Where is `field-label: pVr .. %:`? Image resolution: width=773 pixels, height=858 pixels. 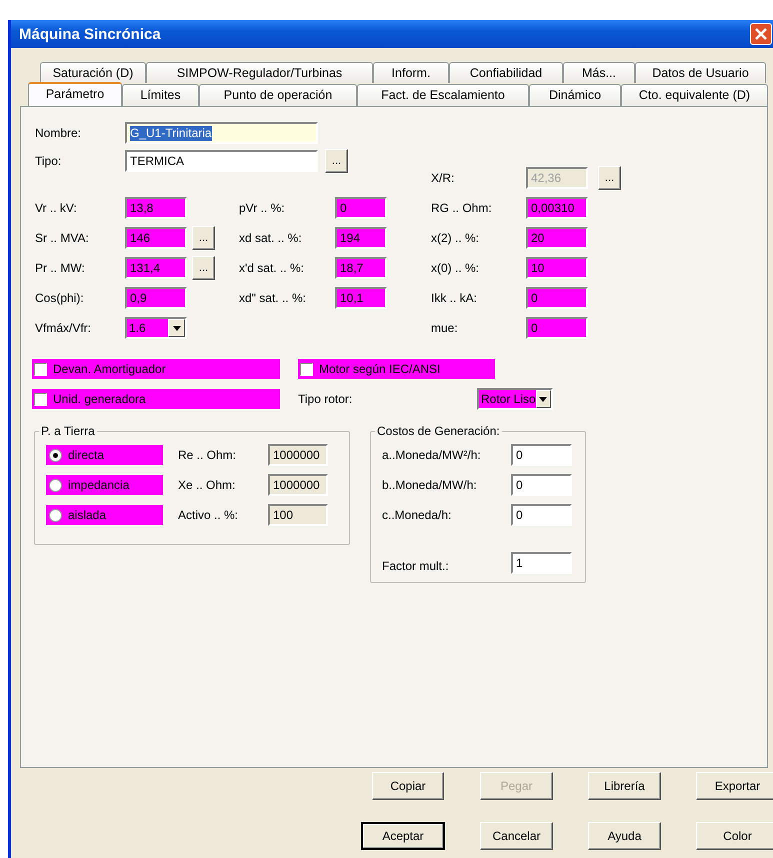
field-label: pVr .. %: is located at coordinates (262, 208).